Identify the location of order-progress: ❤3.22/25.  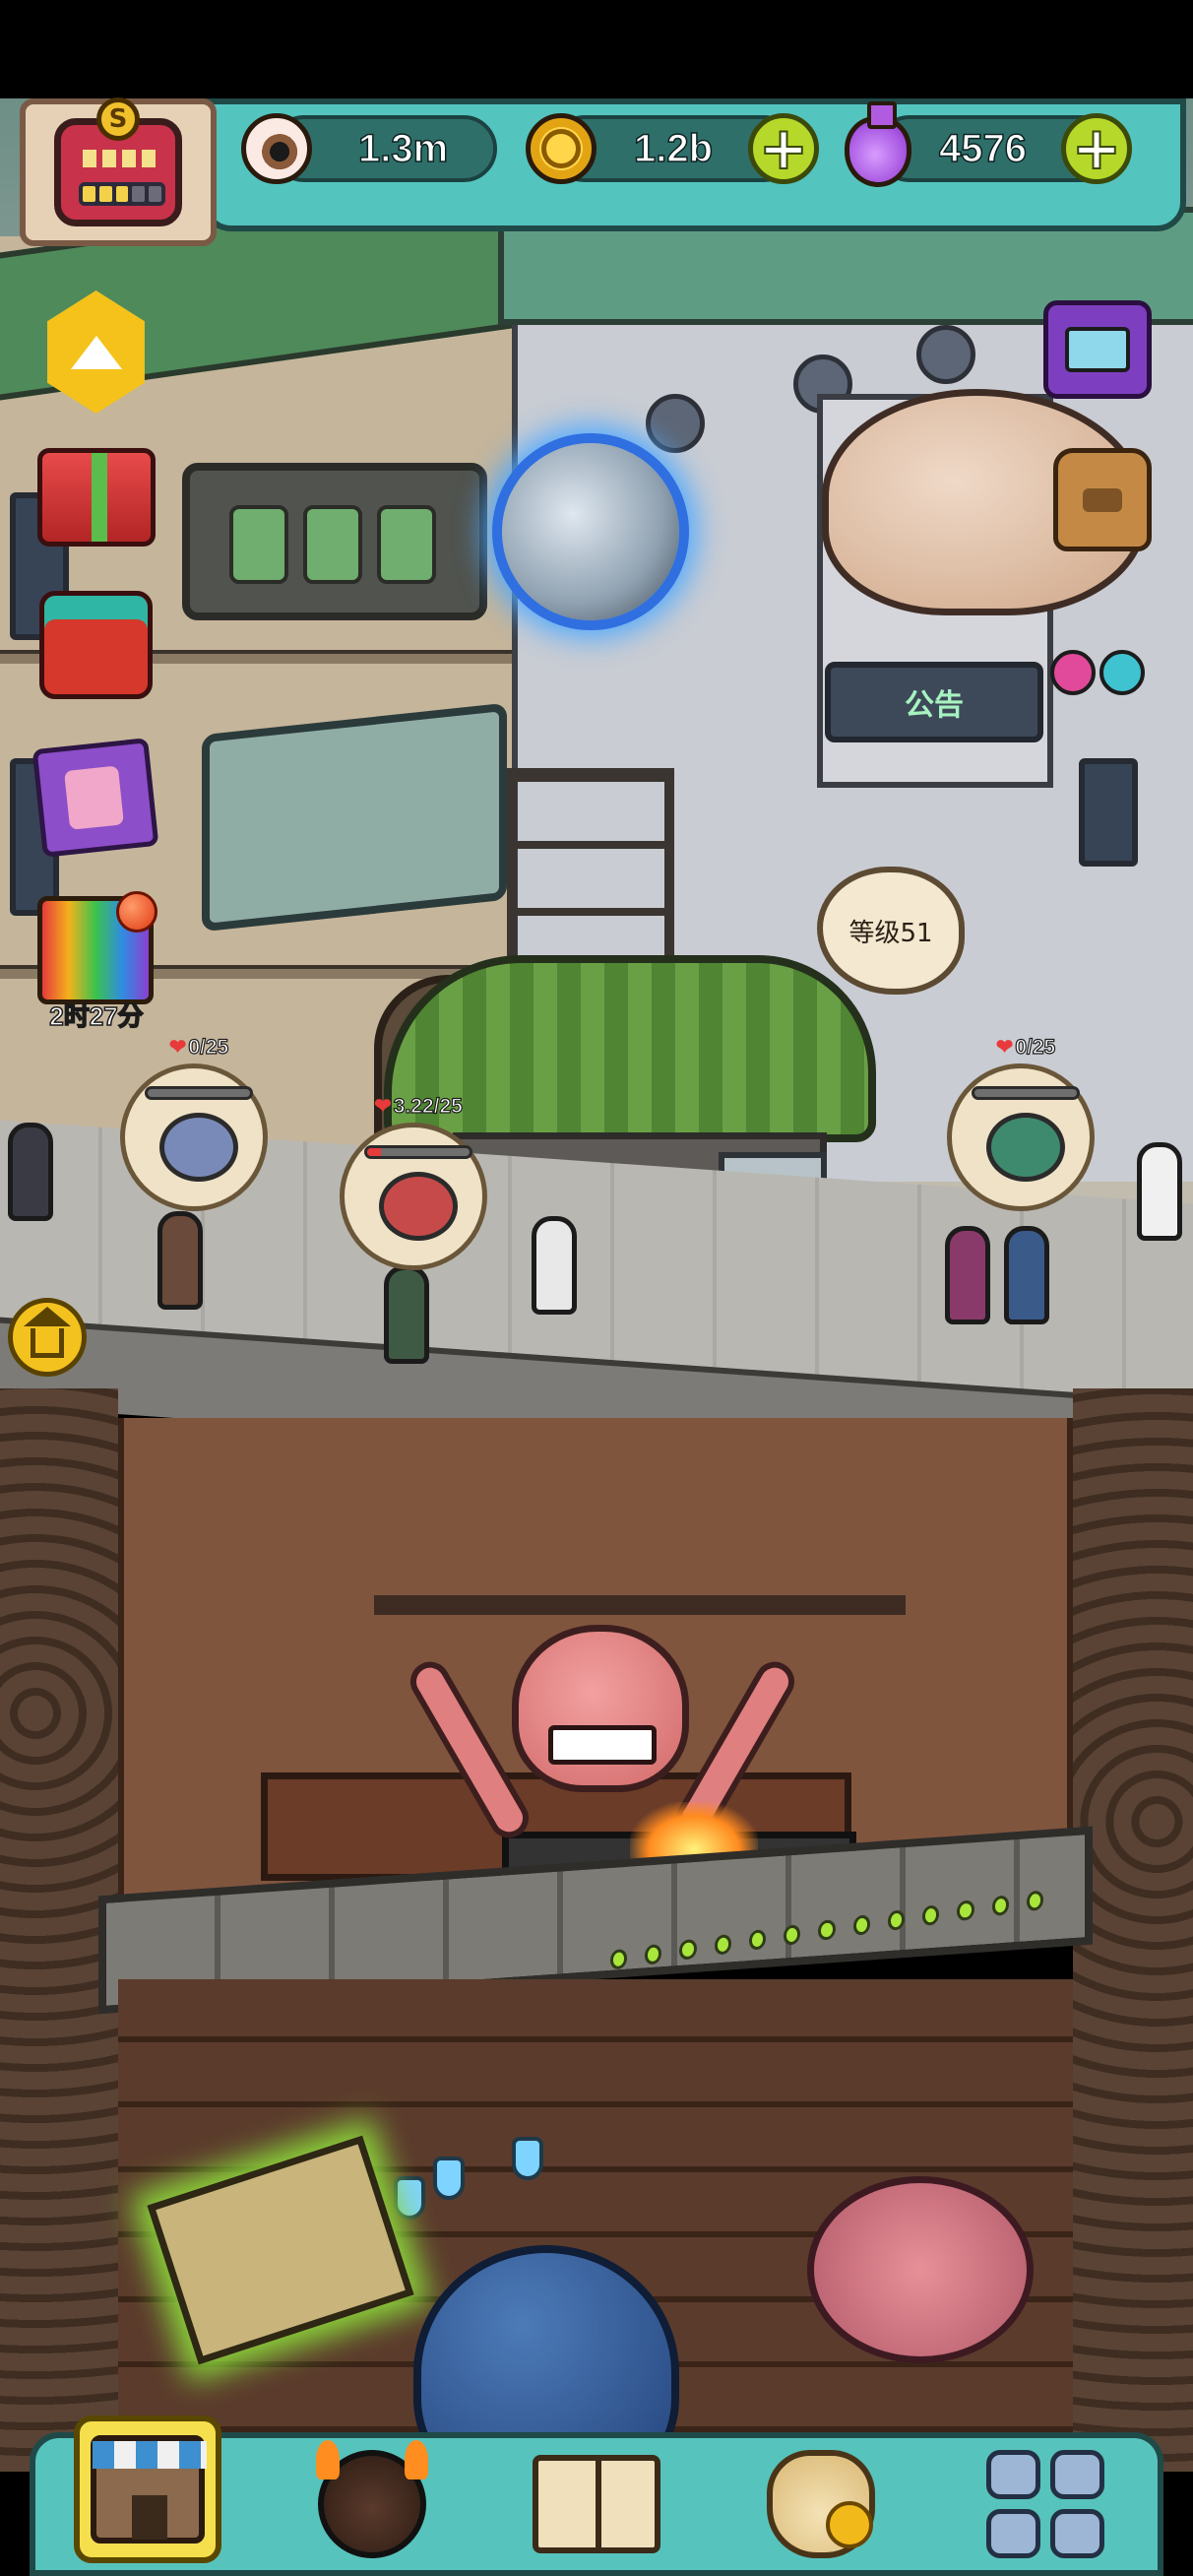
(418, 1106).